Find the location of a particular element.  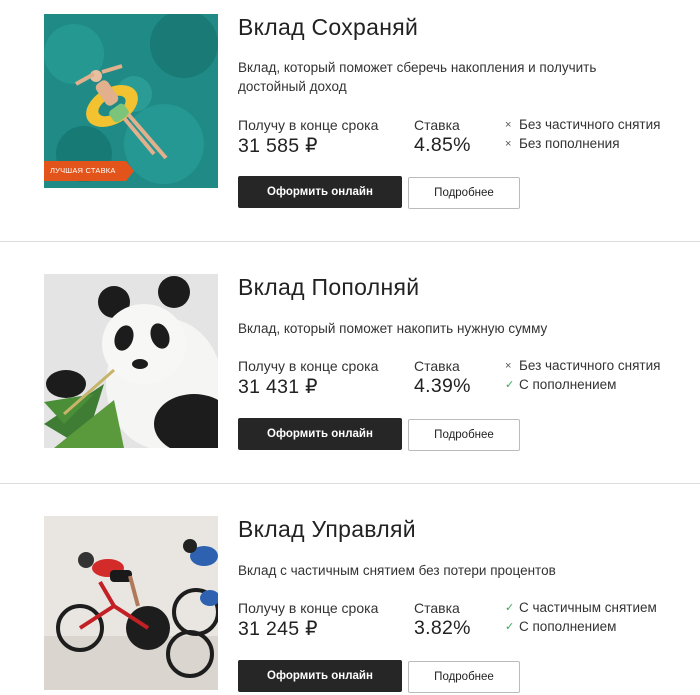

deposit-title: Вклад Пополняй is located at coordinates (329, 287).